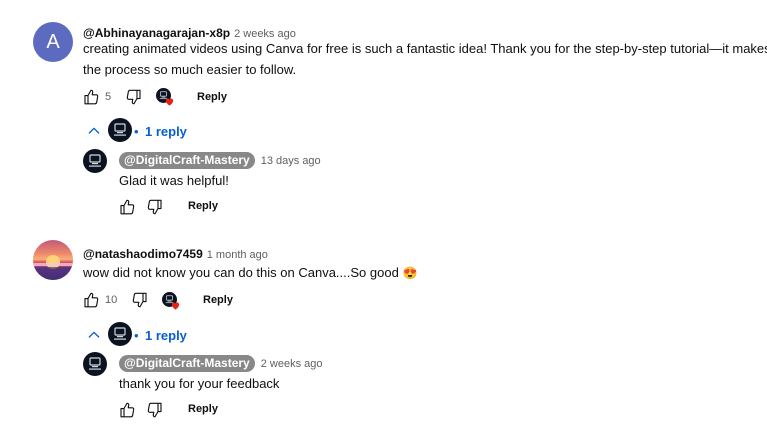  Describe the element at coordinates (174, 180) in the screenshot. I see `reply-text: Glad it was helpful!` at that location.